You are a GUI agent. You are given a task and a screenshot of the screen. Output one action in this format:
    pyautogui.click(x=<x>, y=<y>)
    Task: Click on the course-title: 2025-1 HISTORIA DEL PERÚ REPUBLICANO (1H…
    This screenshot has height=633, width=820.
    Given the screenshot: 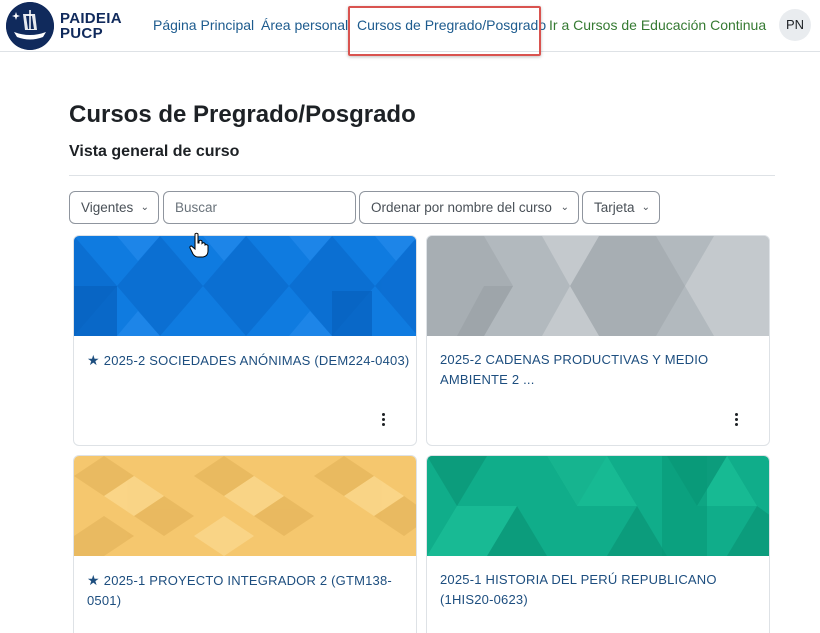 What is the action you would take?
    pyautogui.click(x=600, y=590)
    